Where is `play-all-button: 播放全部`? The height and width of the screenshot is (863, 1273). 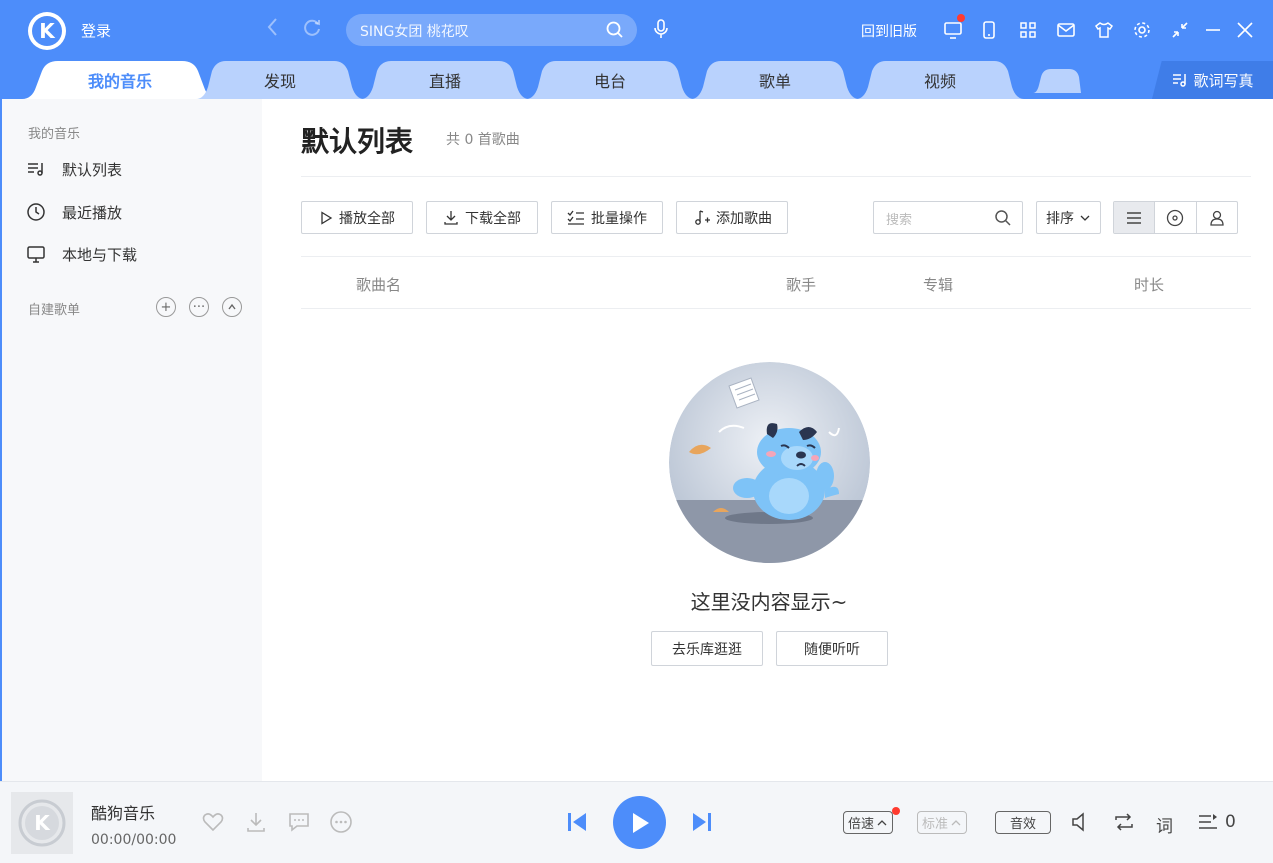
play-all-button: 播放全部 is located at coordinates (357, 217).